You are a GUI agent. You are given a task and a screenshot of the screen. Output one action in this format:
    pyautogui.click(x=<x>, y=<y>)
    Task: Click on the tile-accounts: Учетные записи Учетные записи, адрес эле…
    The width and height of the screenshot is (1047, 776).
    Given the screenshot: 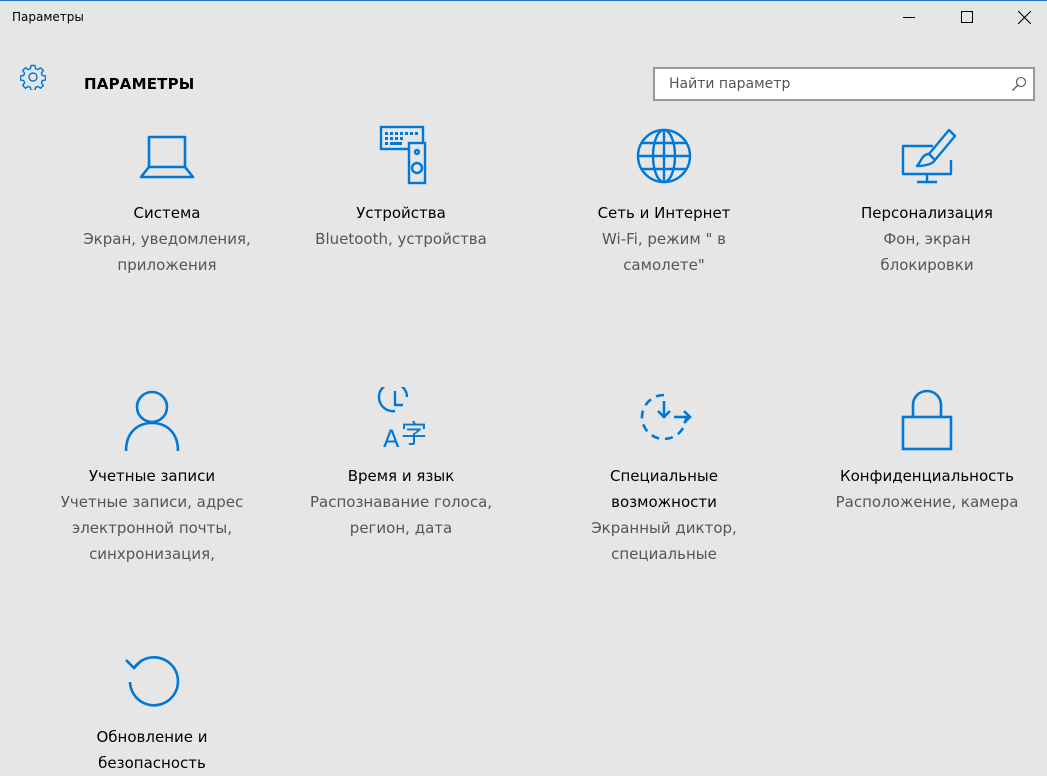 What is the action you would take?
    pyautogui.click(x=152, y=477)
    